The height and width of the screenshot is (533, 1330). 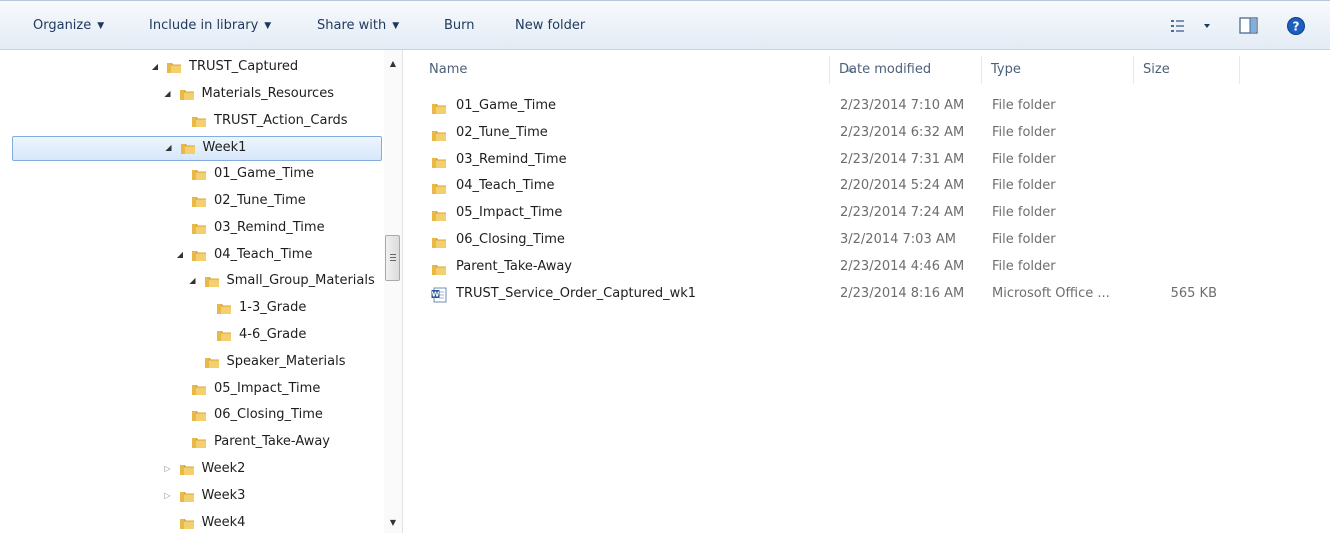 I want to click on file-row: 02_Tune_Time 2/23/2014 6:32 AM File folder, so click(x=856, y=132).